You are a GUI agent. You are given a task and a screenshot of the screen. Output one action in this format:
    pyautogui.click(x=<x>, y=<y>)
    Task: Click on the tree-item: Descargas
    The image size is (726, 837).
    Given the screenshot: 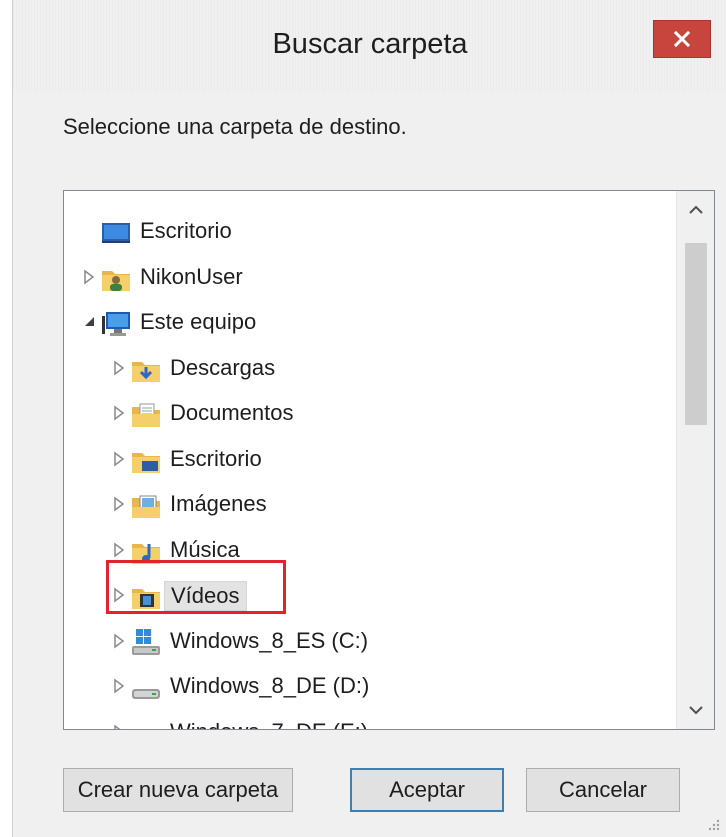 What is the action you would take?
    pyautogui.click(x=364, y=368)
    